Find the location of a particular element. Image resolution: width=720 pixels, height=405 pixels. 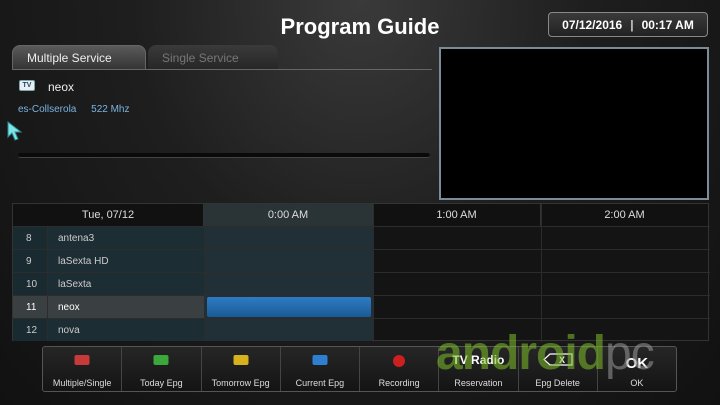

reservation-button: TV Radio Reservation is located at coordinates (479, 369).